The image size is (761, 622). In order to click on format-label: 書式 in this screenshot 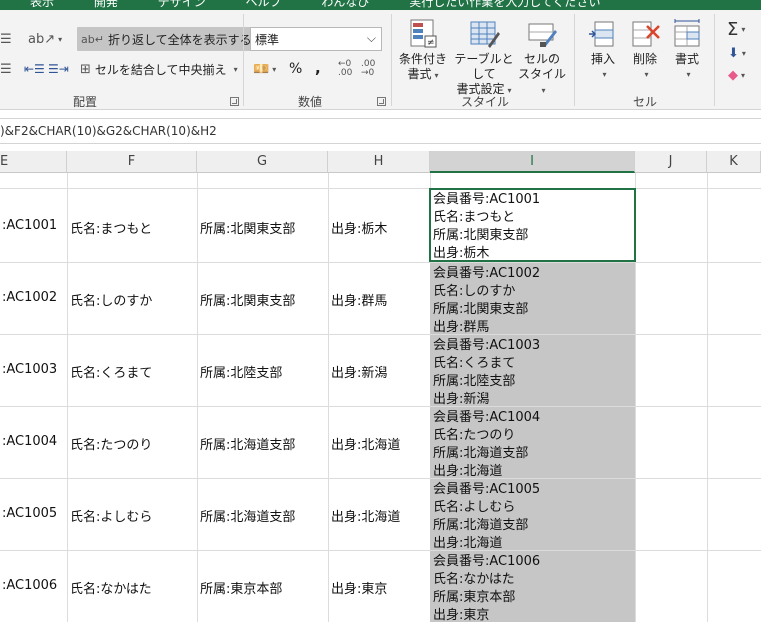, I will do `click(686, 59)`.